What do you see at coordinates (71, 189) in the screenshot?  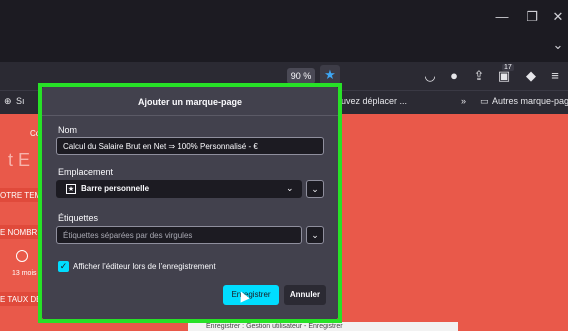 I see `star-folder-icon: ★` at bounding box center [71, 189].